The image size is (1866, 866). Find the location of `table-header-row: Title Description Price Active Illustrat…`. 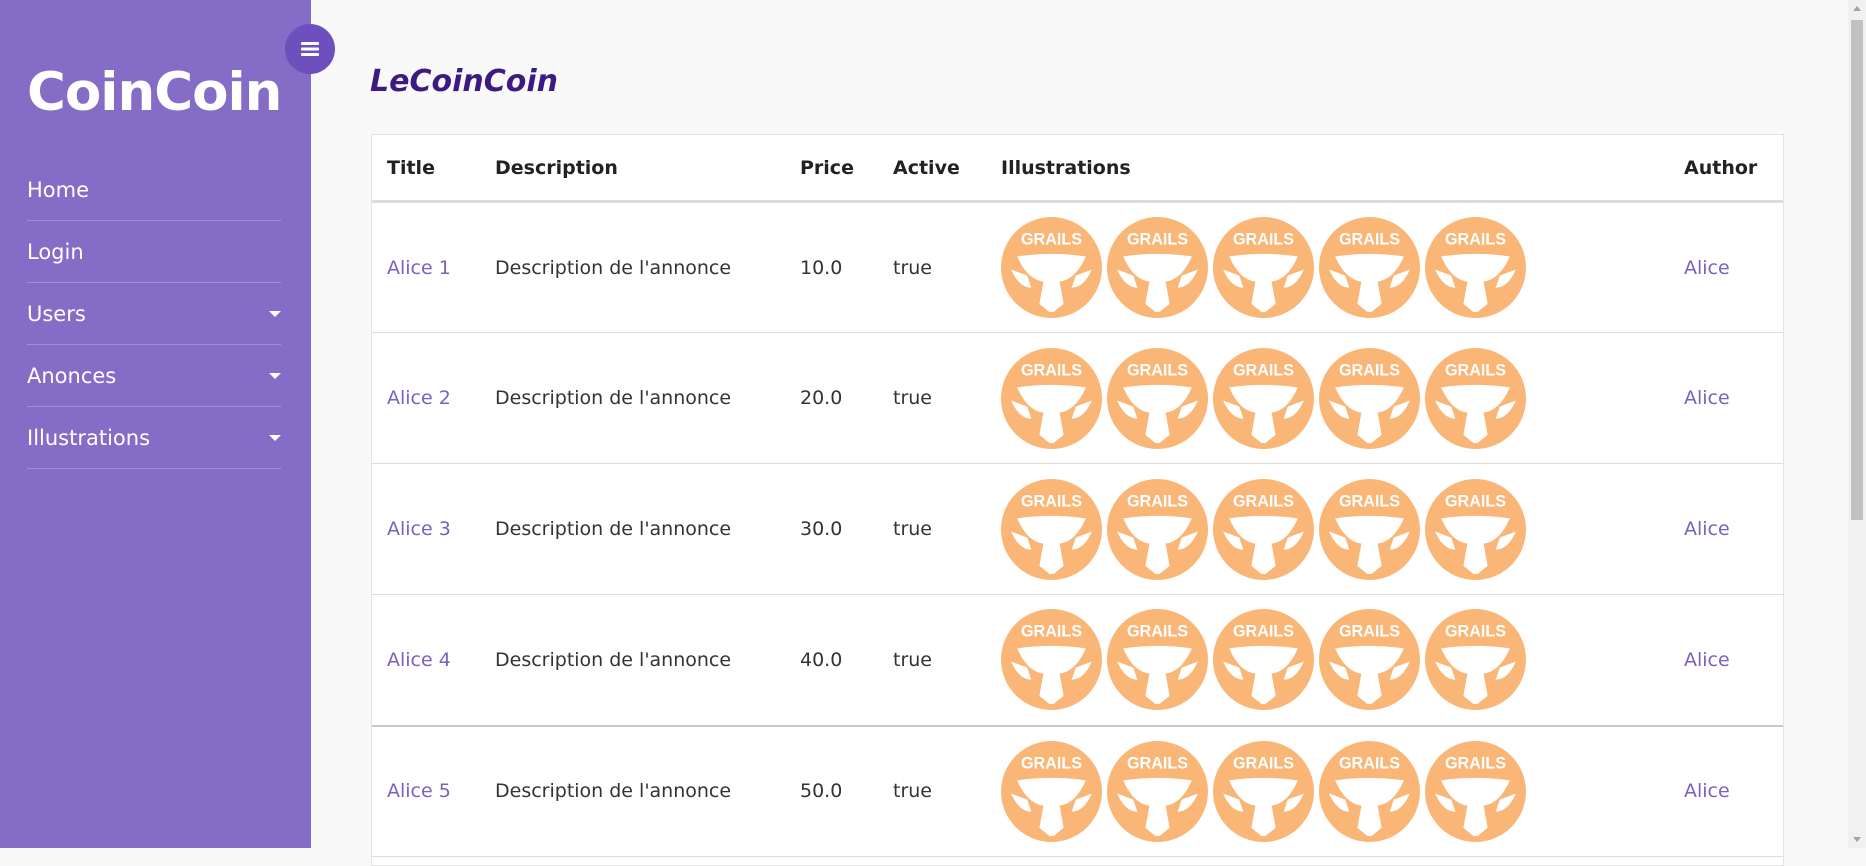

table-header-row: Title Description Price Active Illustrat… is located at coordinates (1077, 169).